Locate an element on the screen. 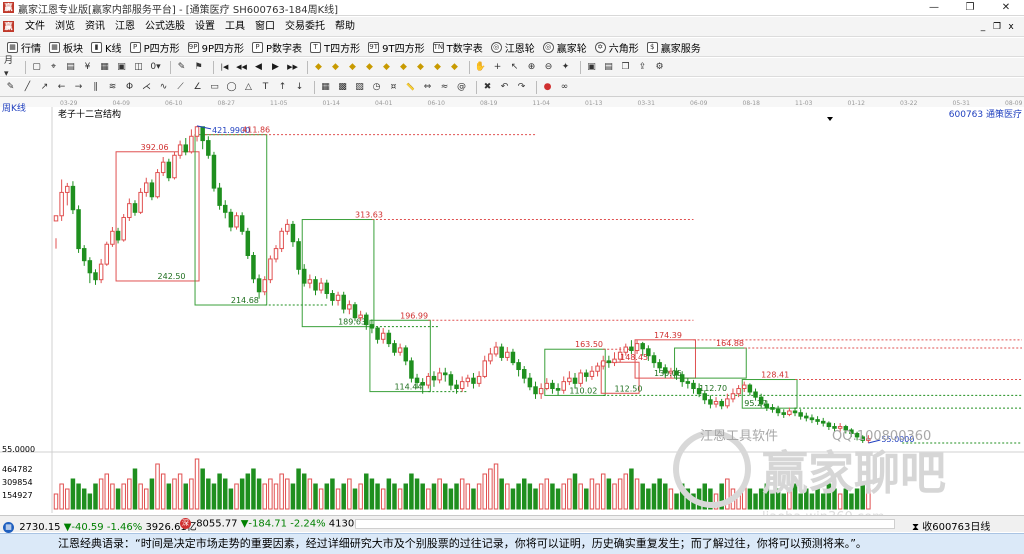 This screenshot has height=554, width=1024. period-dropdown-icon: 月▾ is located at coordinates (10, 67).